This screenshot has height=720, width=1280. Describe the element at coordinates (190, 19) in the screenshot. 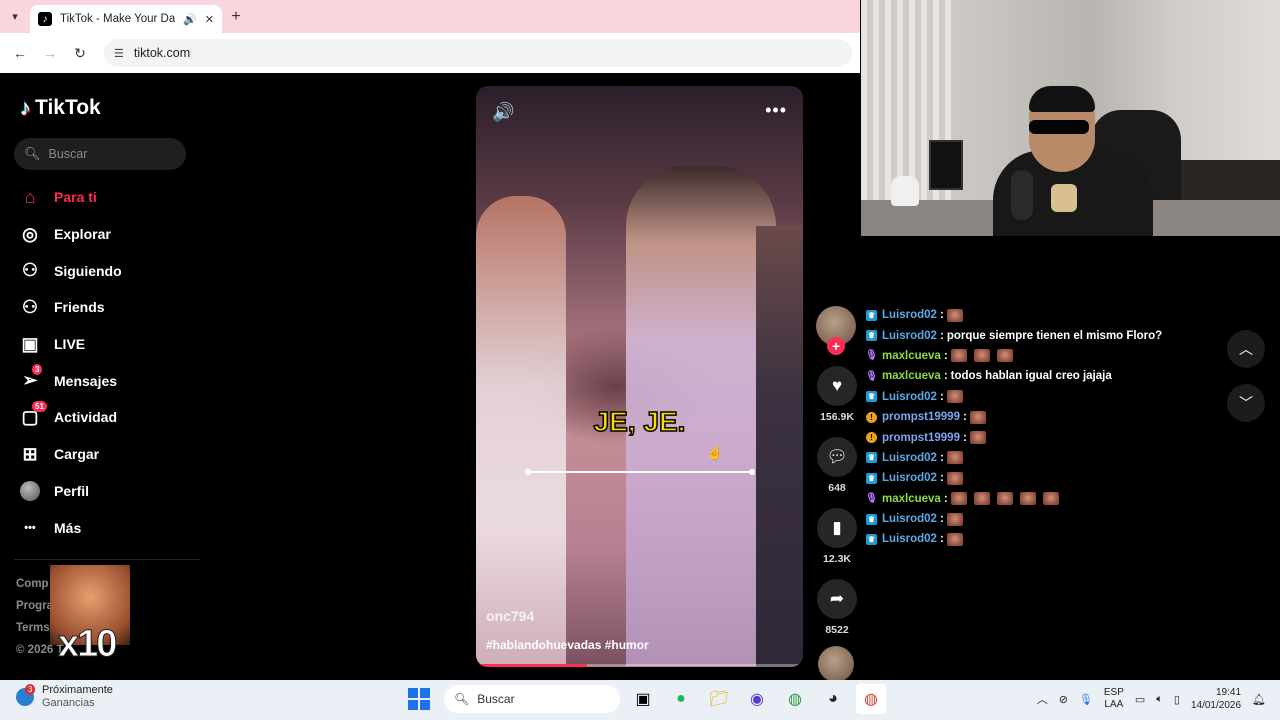

I see `speaker-icon: 🔊` at that location.